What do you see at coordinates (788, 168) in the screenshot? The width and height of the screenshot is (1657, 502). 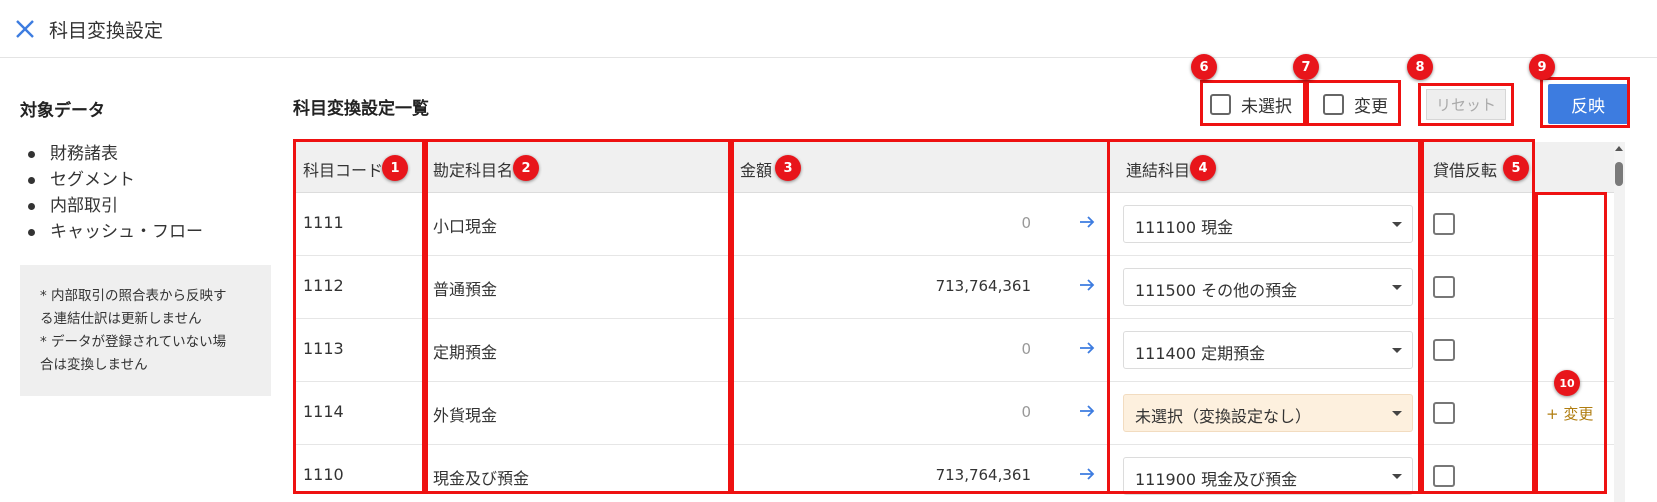 I see `annotation-badge: 3` at bounding box center [788, 168].